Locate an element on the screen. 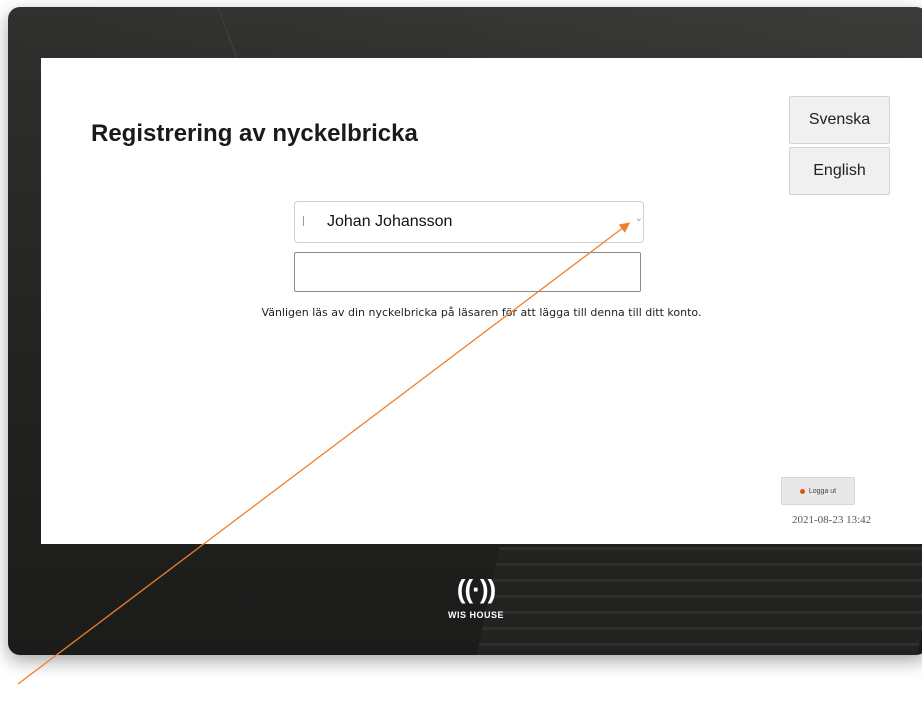  language-english-button: English is located at coordinates (839, 171).